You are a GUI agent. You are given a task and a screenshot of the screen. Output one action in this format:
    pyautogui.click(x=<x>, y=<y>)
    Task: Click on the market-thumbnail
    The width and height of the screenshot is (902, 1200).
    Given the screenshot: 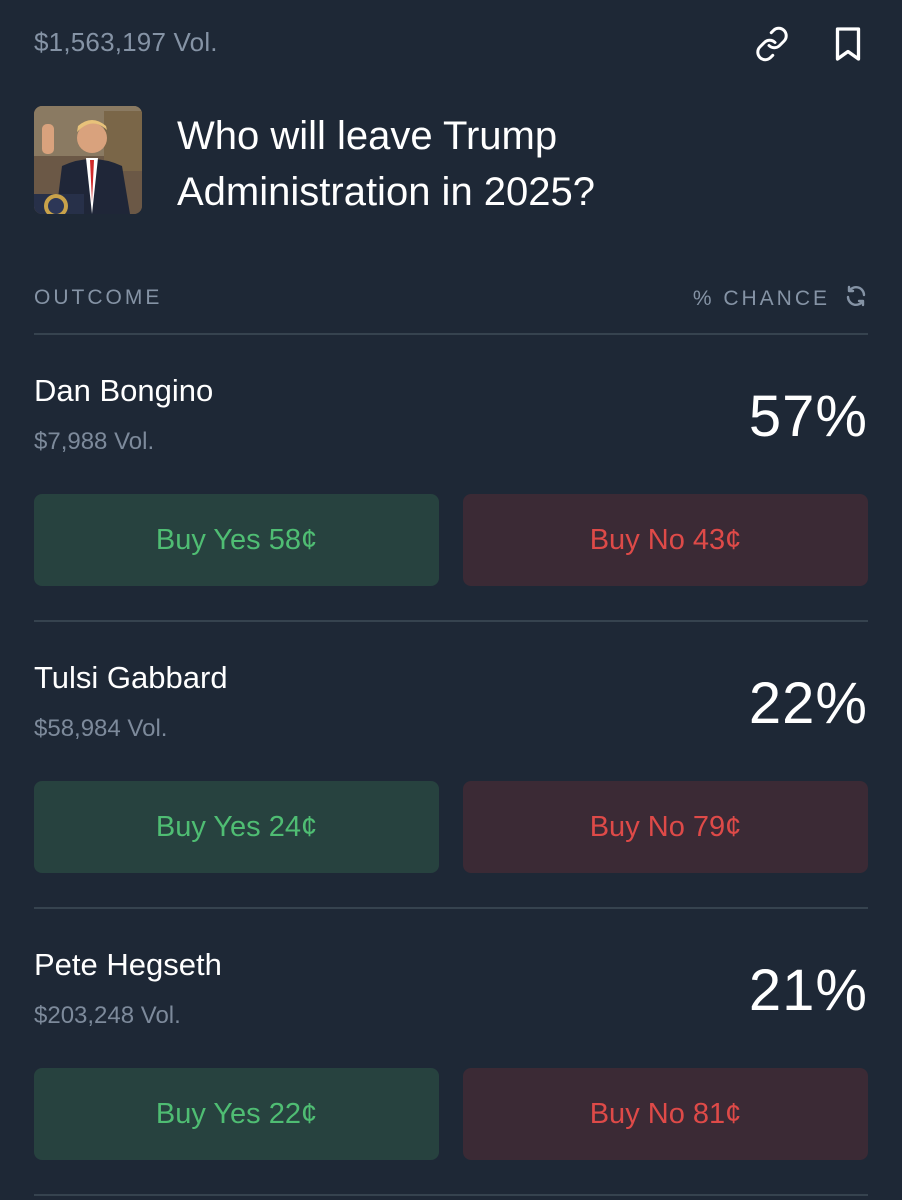 What is the action you would take?
    pyautogui.click(x=88, y=160)
    